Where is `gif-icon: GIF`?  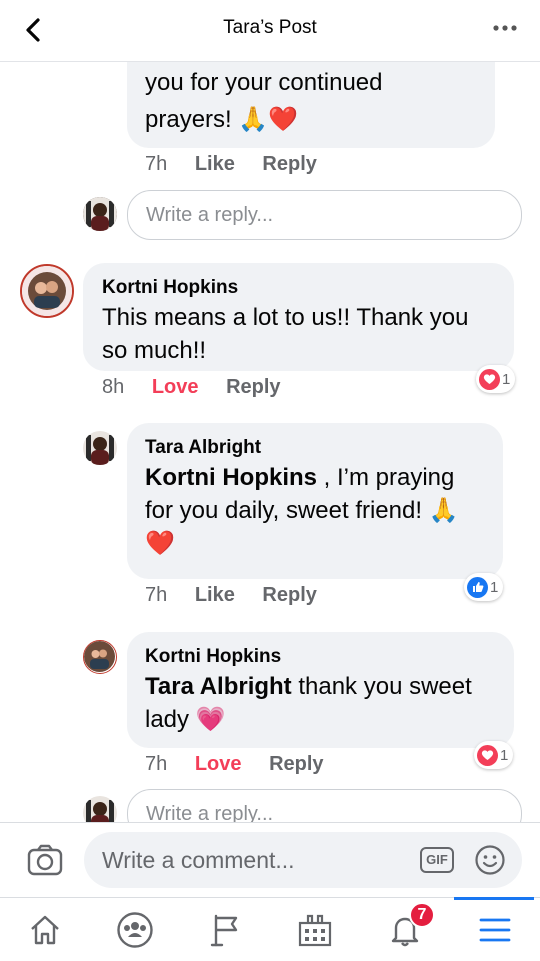 gif-icon: GIF is located at coordinates (437, 860).